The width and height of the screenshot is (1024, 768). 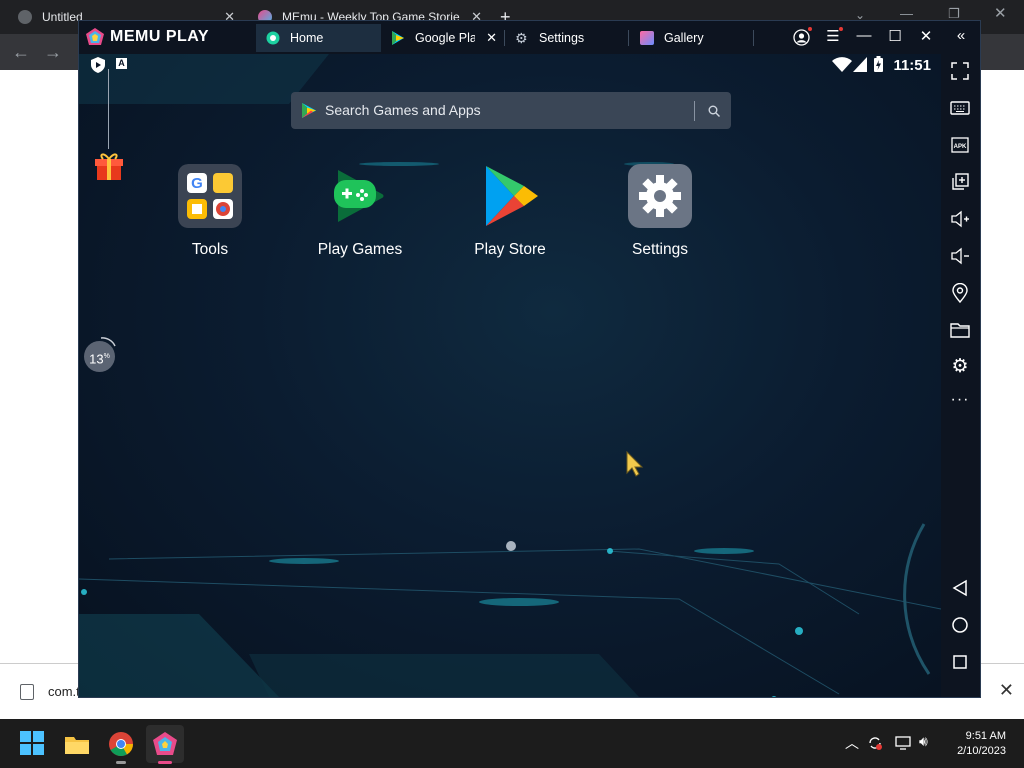 What do you see at coordinates (121, 744) in the screenshot?
I see `chrome-icon` at bounding box center [121, 744].